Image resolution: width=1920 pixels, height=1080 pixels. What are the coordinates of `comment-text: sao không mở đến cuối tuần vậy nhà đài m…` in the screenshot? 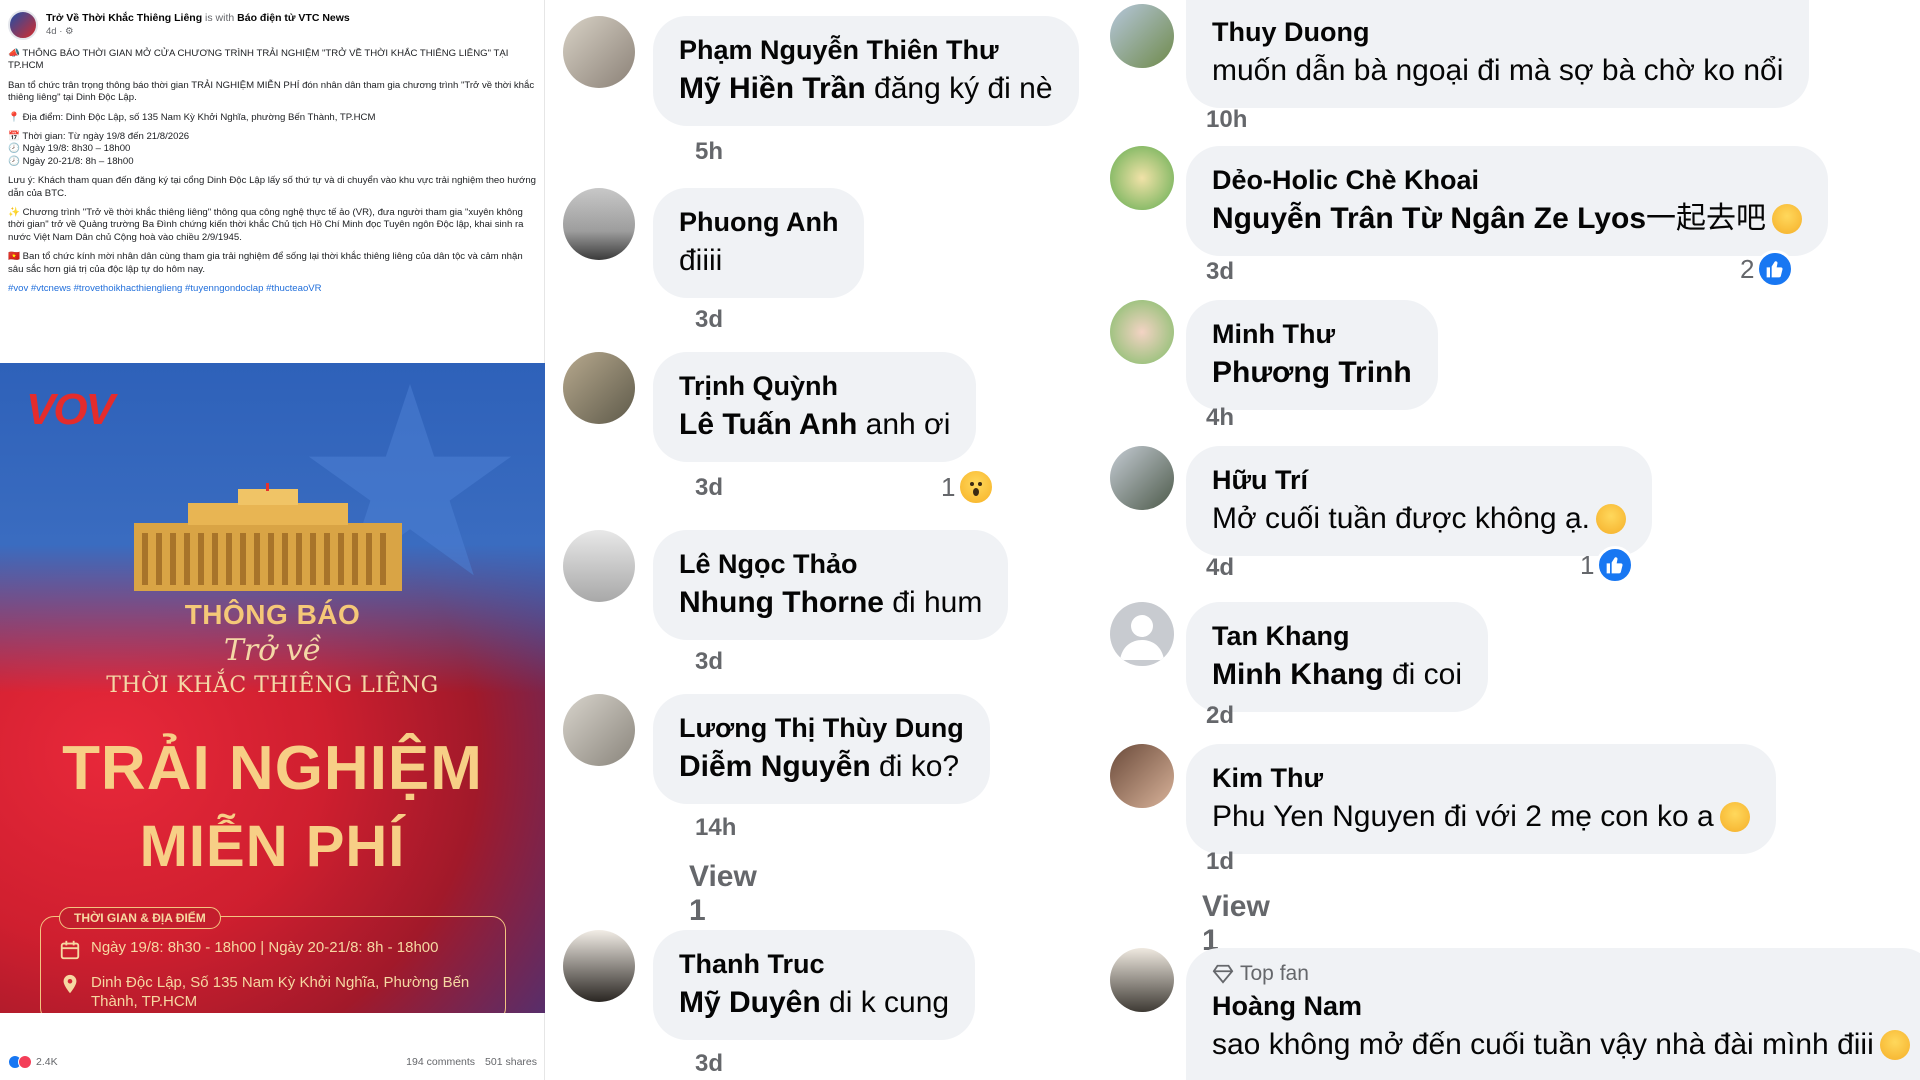 It's located at (1561, 1045).